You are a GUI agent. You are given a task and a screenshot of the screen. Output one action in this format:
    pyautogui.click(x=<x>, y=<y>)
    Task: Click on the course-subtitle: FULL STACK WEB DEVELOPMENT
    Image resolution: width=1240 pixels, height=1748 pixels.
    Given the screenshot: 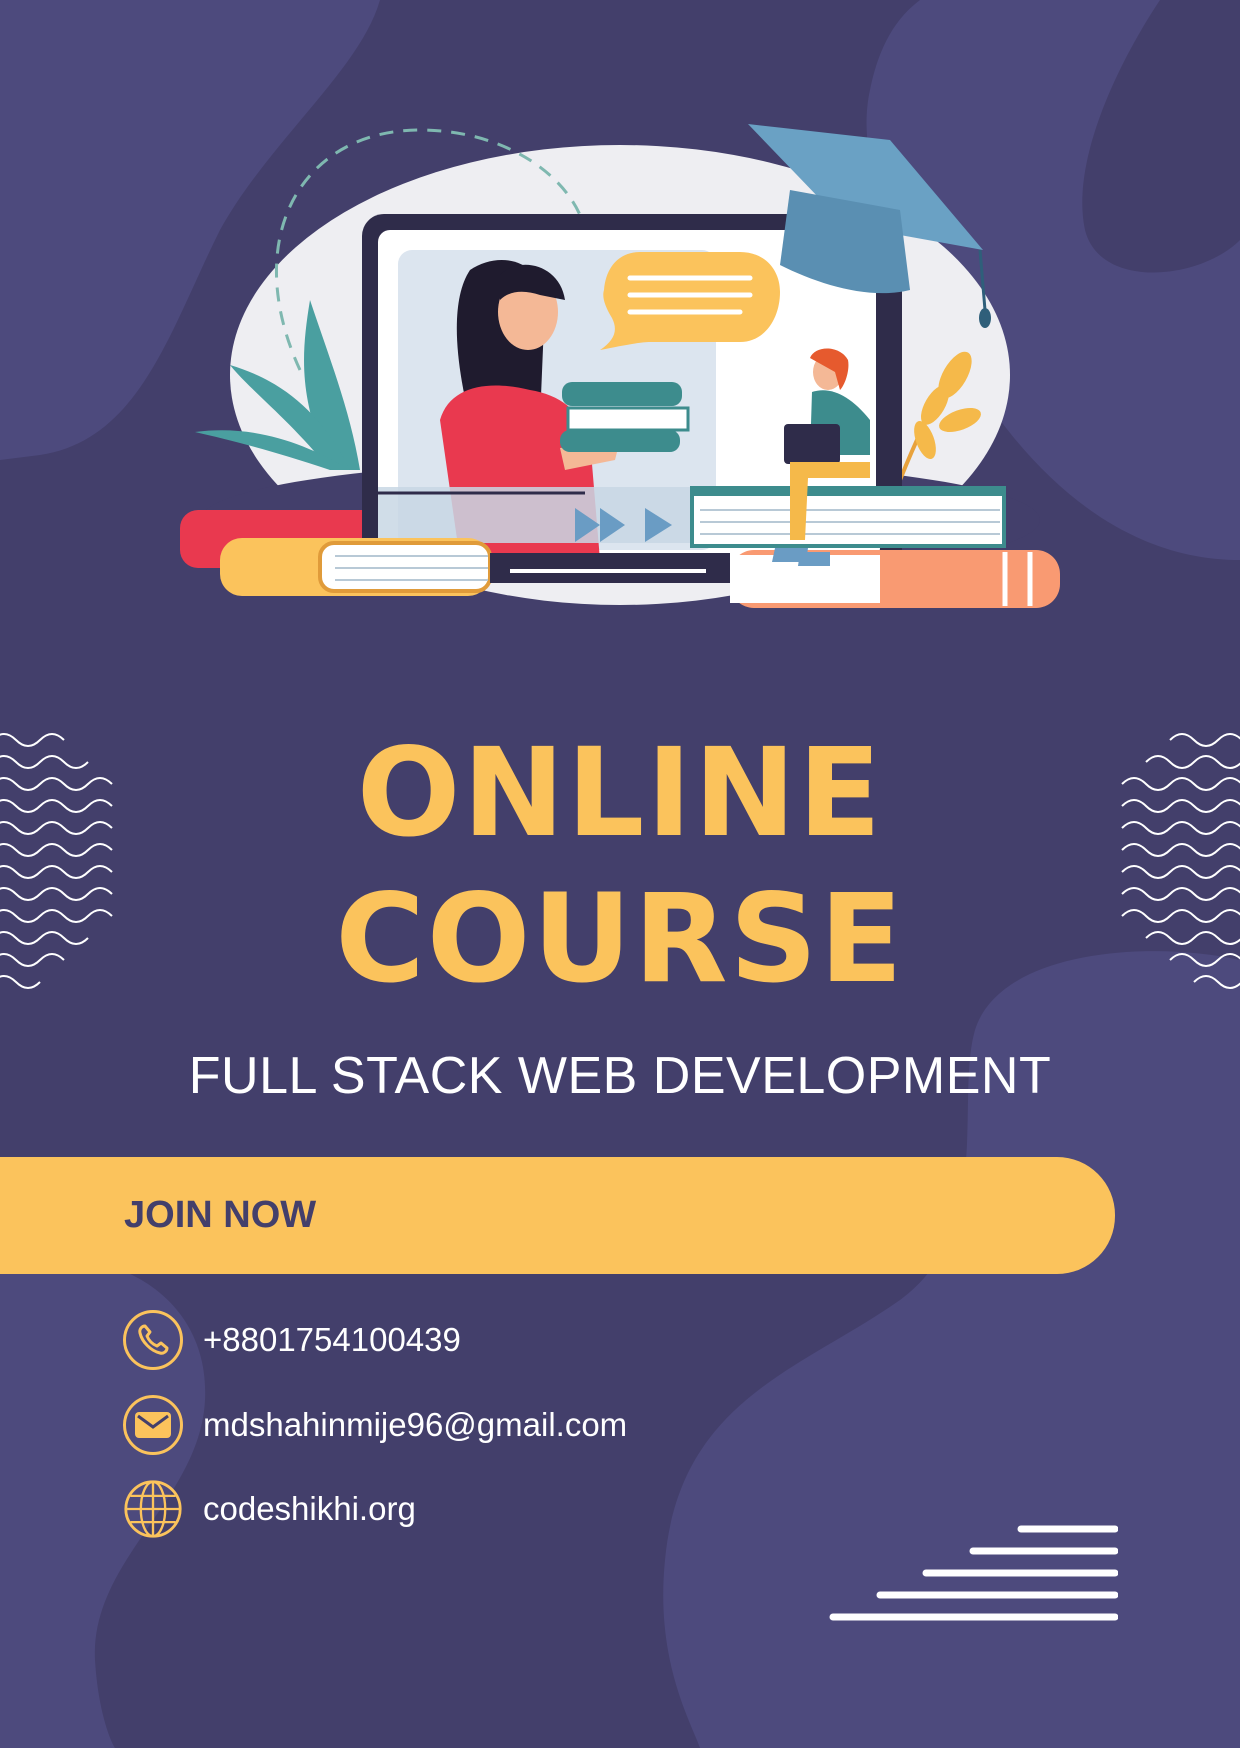 What is the action you would take?
    pyautogui.click(x=620, y=1076)
    